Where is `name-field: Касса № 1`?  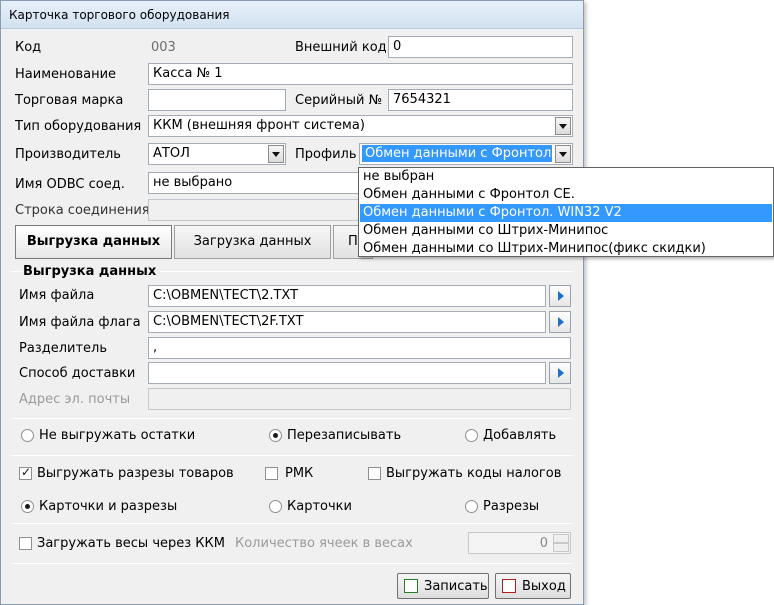 name-field: Касса № 1 is located at coordinates (360, 74).